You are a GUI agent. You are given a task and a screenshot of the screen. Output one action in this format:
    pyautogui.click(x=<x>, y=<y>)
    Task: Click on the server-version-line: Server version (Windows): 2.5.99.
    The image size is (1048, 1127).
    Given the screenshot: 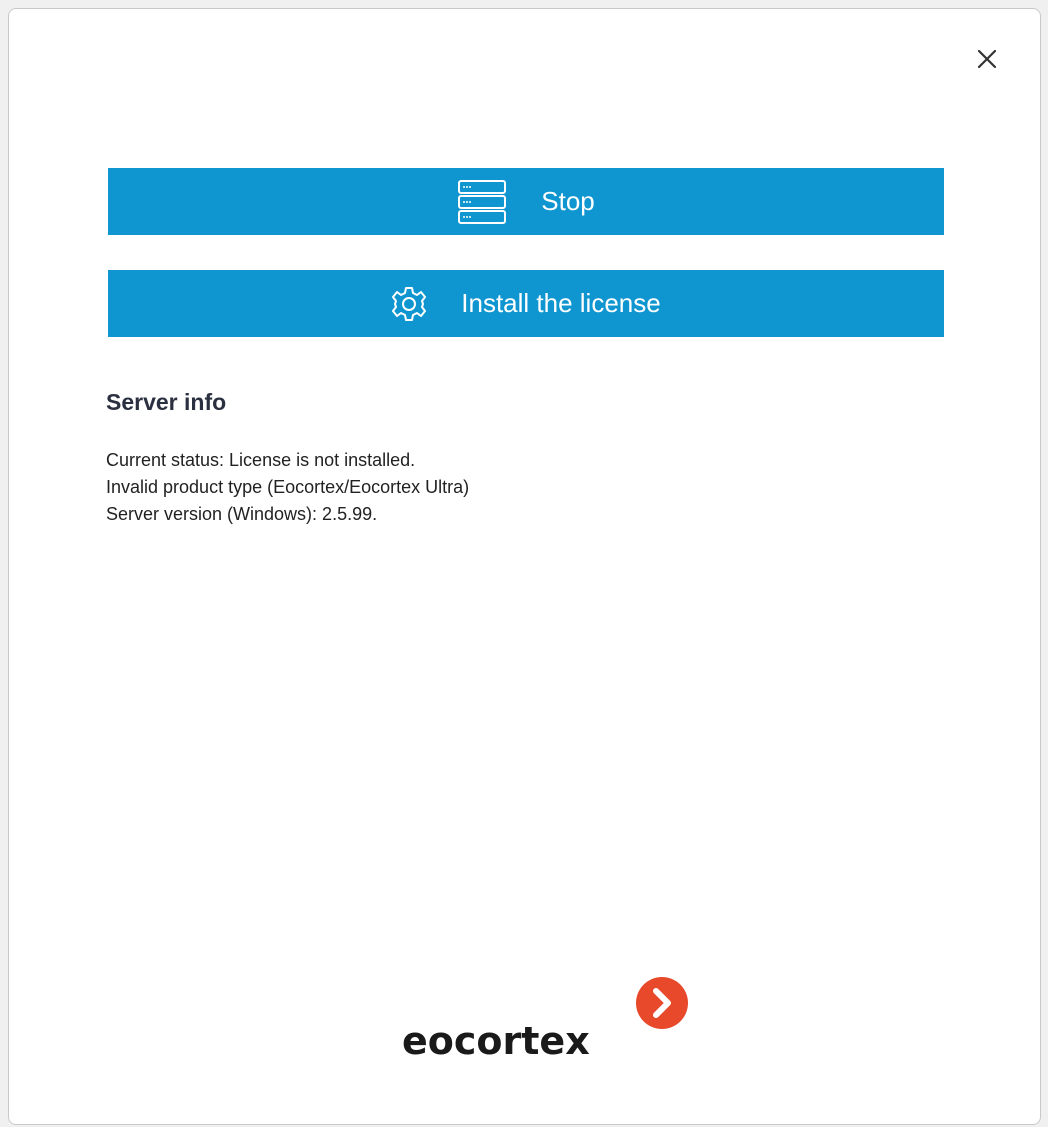 What is the action you would take?
    pyautogui.click(x=242, y=514)
    